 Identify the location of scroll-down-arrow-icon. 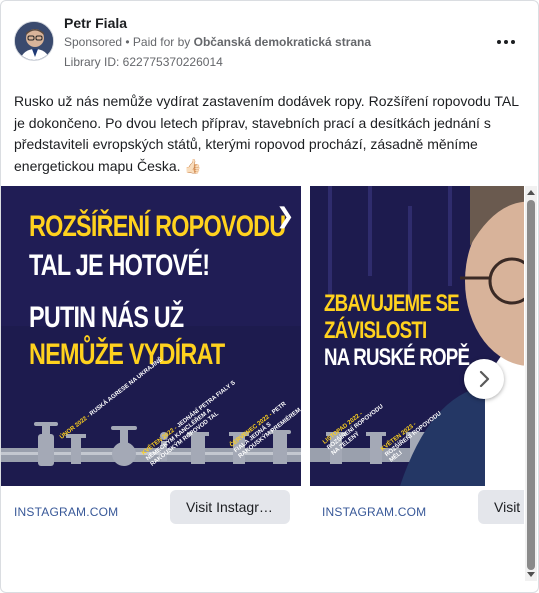
(531, 574).